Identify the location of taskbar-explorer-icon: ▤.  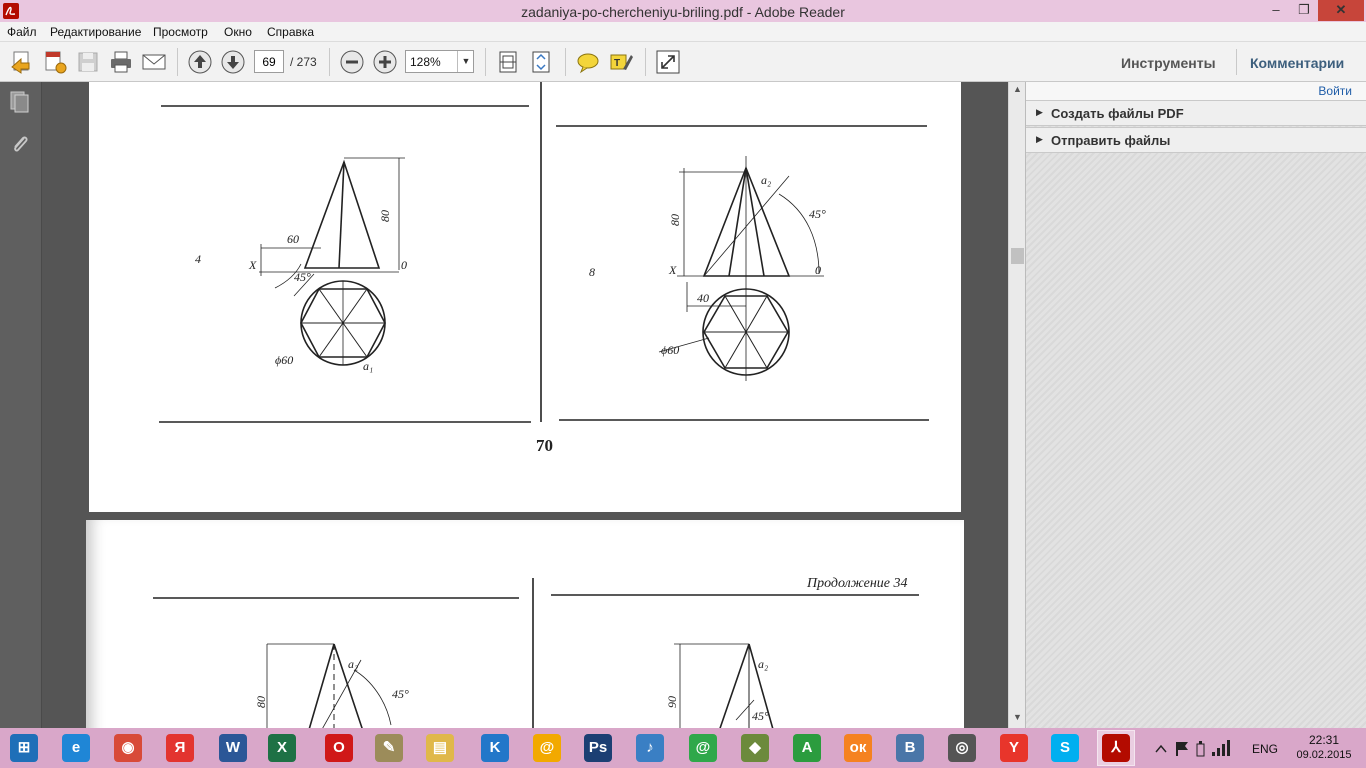
(440, 748).